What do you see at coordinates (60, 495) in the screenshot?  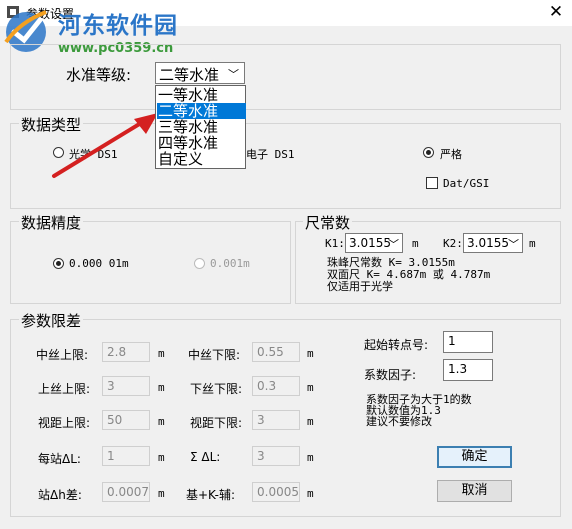 I see `station-dh-label: 站Δh差:` at bounding box center [60, 495].